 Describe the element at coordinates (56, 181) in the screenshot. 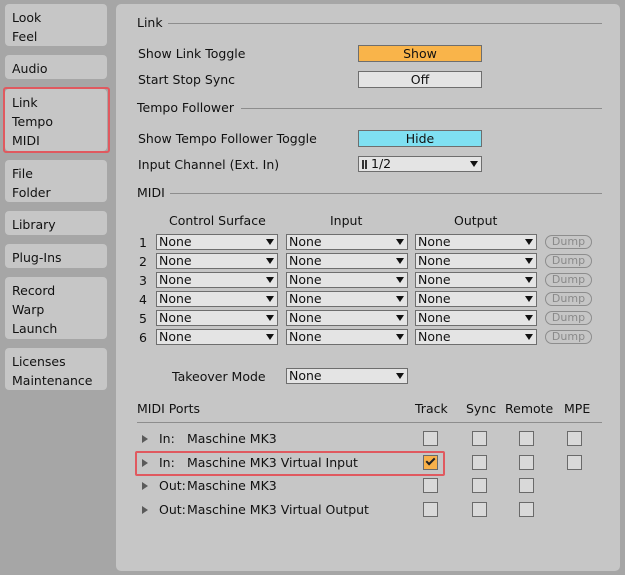

I see `sidebar-tab-file-folder: File Folder` at that location.